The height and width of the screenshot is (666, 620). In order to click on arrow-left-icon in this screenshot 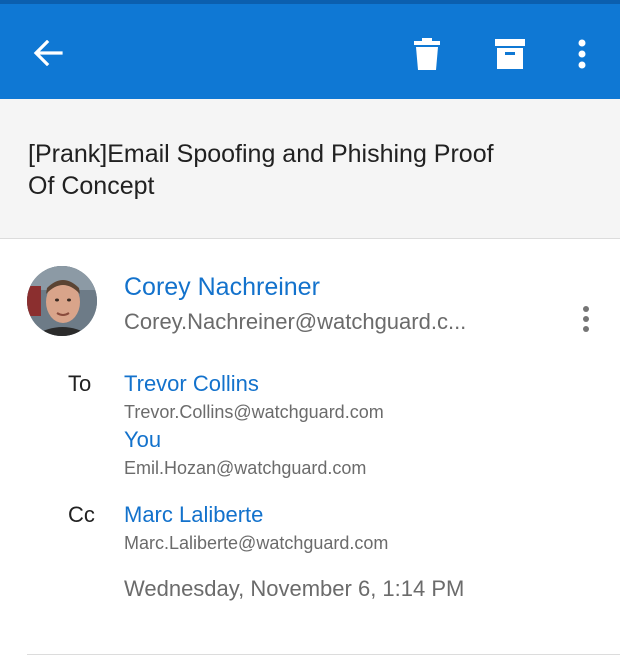, I will do `click(48, 53)`.